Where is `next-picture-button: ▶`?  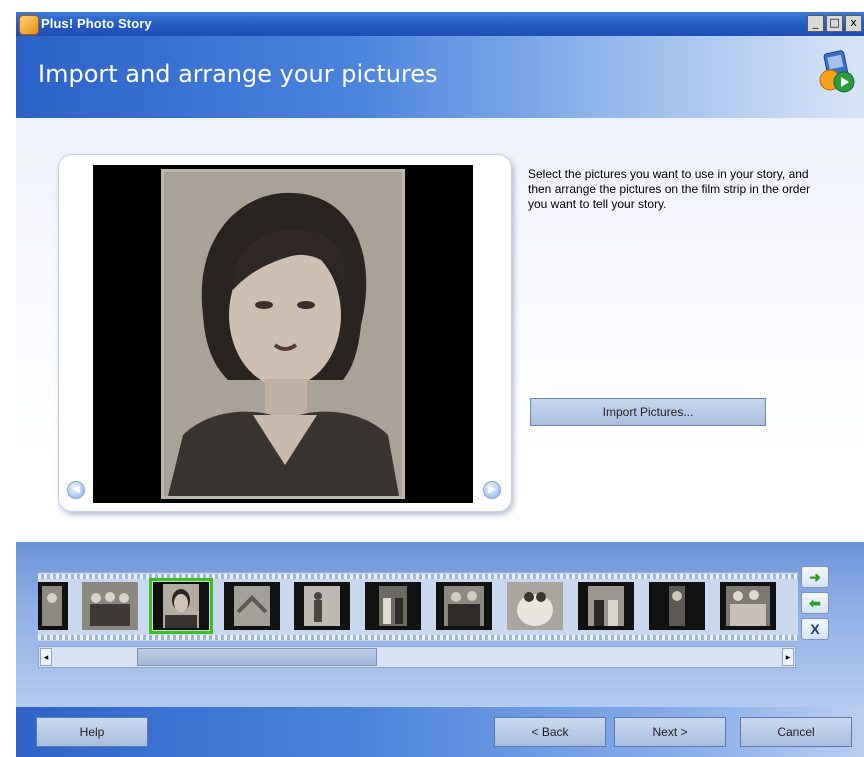
next-picture-button: ▶ is located at coordinates (492, 490).